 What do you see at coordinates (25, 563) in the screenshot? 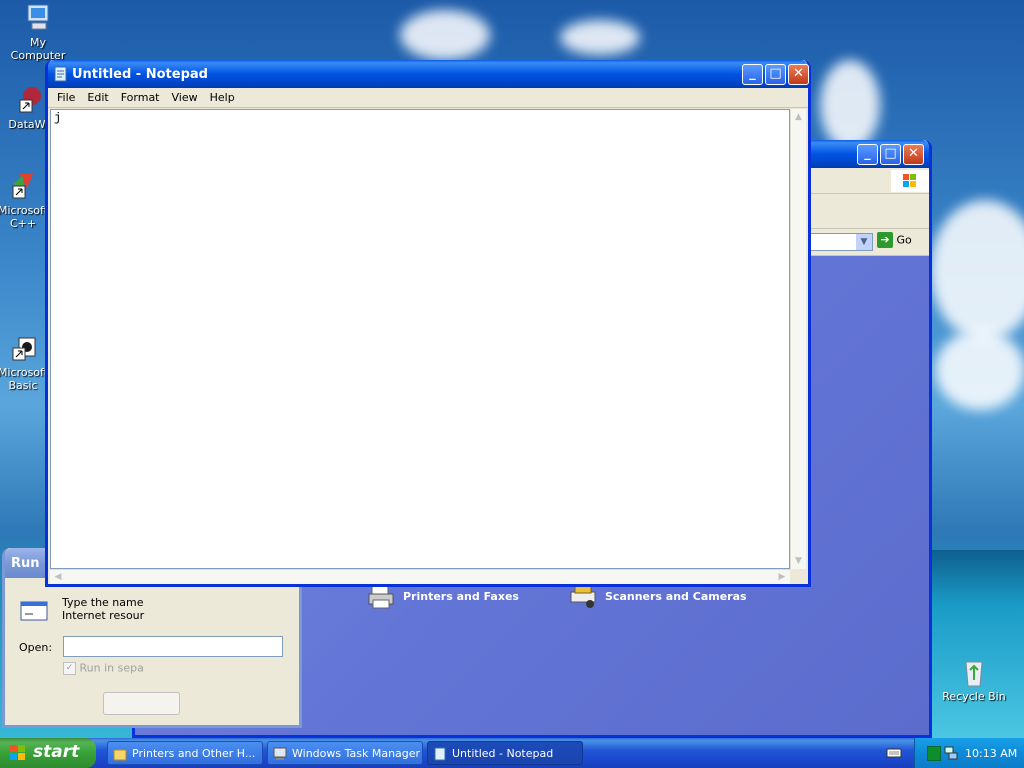
I see `run-title: Run` at bounding box center [25, 563].